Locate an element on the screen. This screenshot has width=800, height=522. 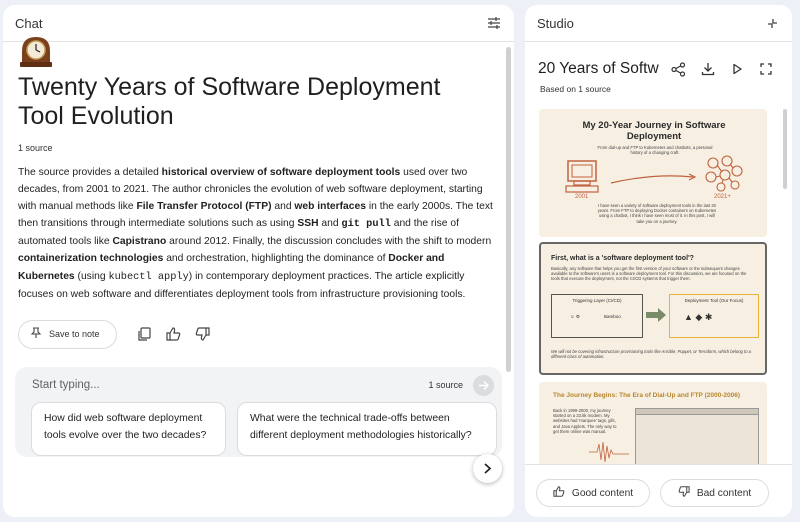
chat-header-title: Chat is located at coordinates (29, 23).